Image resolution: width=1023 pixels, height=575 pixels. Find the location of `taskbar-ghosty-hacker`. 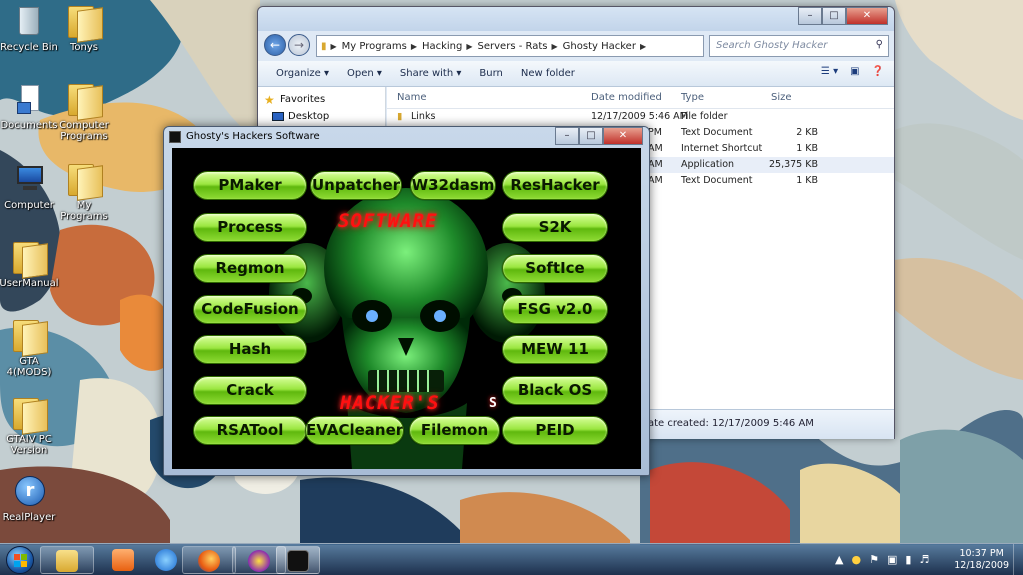

taskbar-ghosty-hacker is located at coordinates (298, 560).